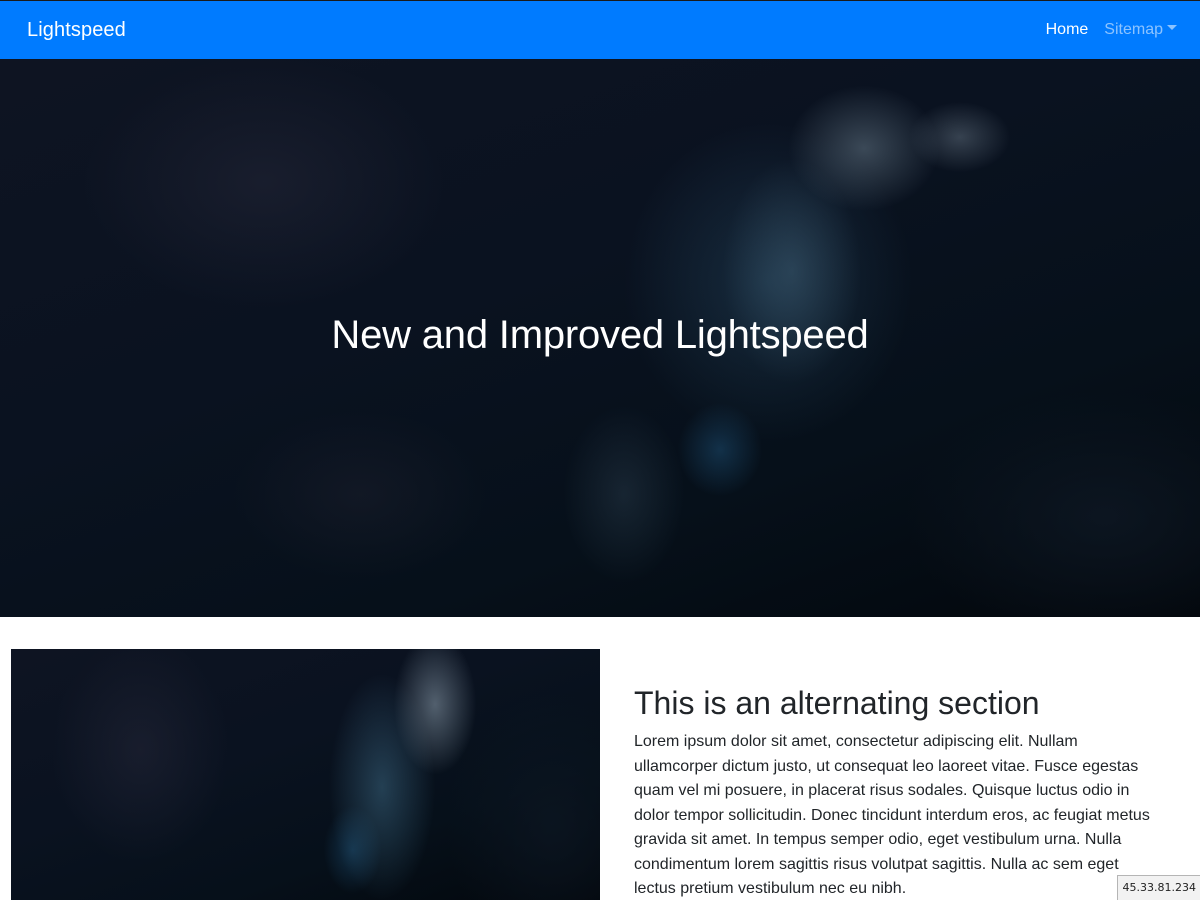 The image size is (1200, 902). I want to click on nav-sitemap-label: Sitemap, so click(1133, 29).